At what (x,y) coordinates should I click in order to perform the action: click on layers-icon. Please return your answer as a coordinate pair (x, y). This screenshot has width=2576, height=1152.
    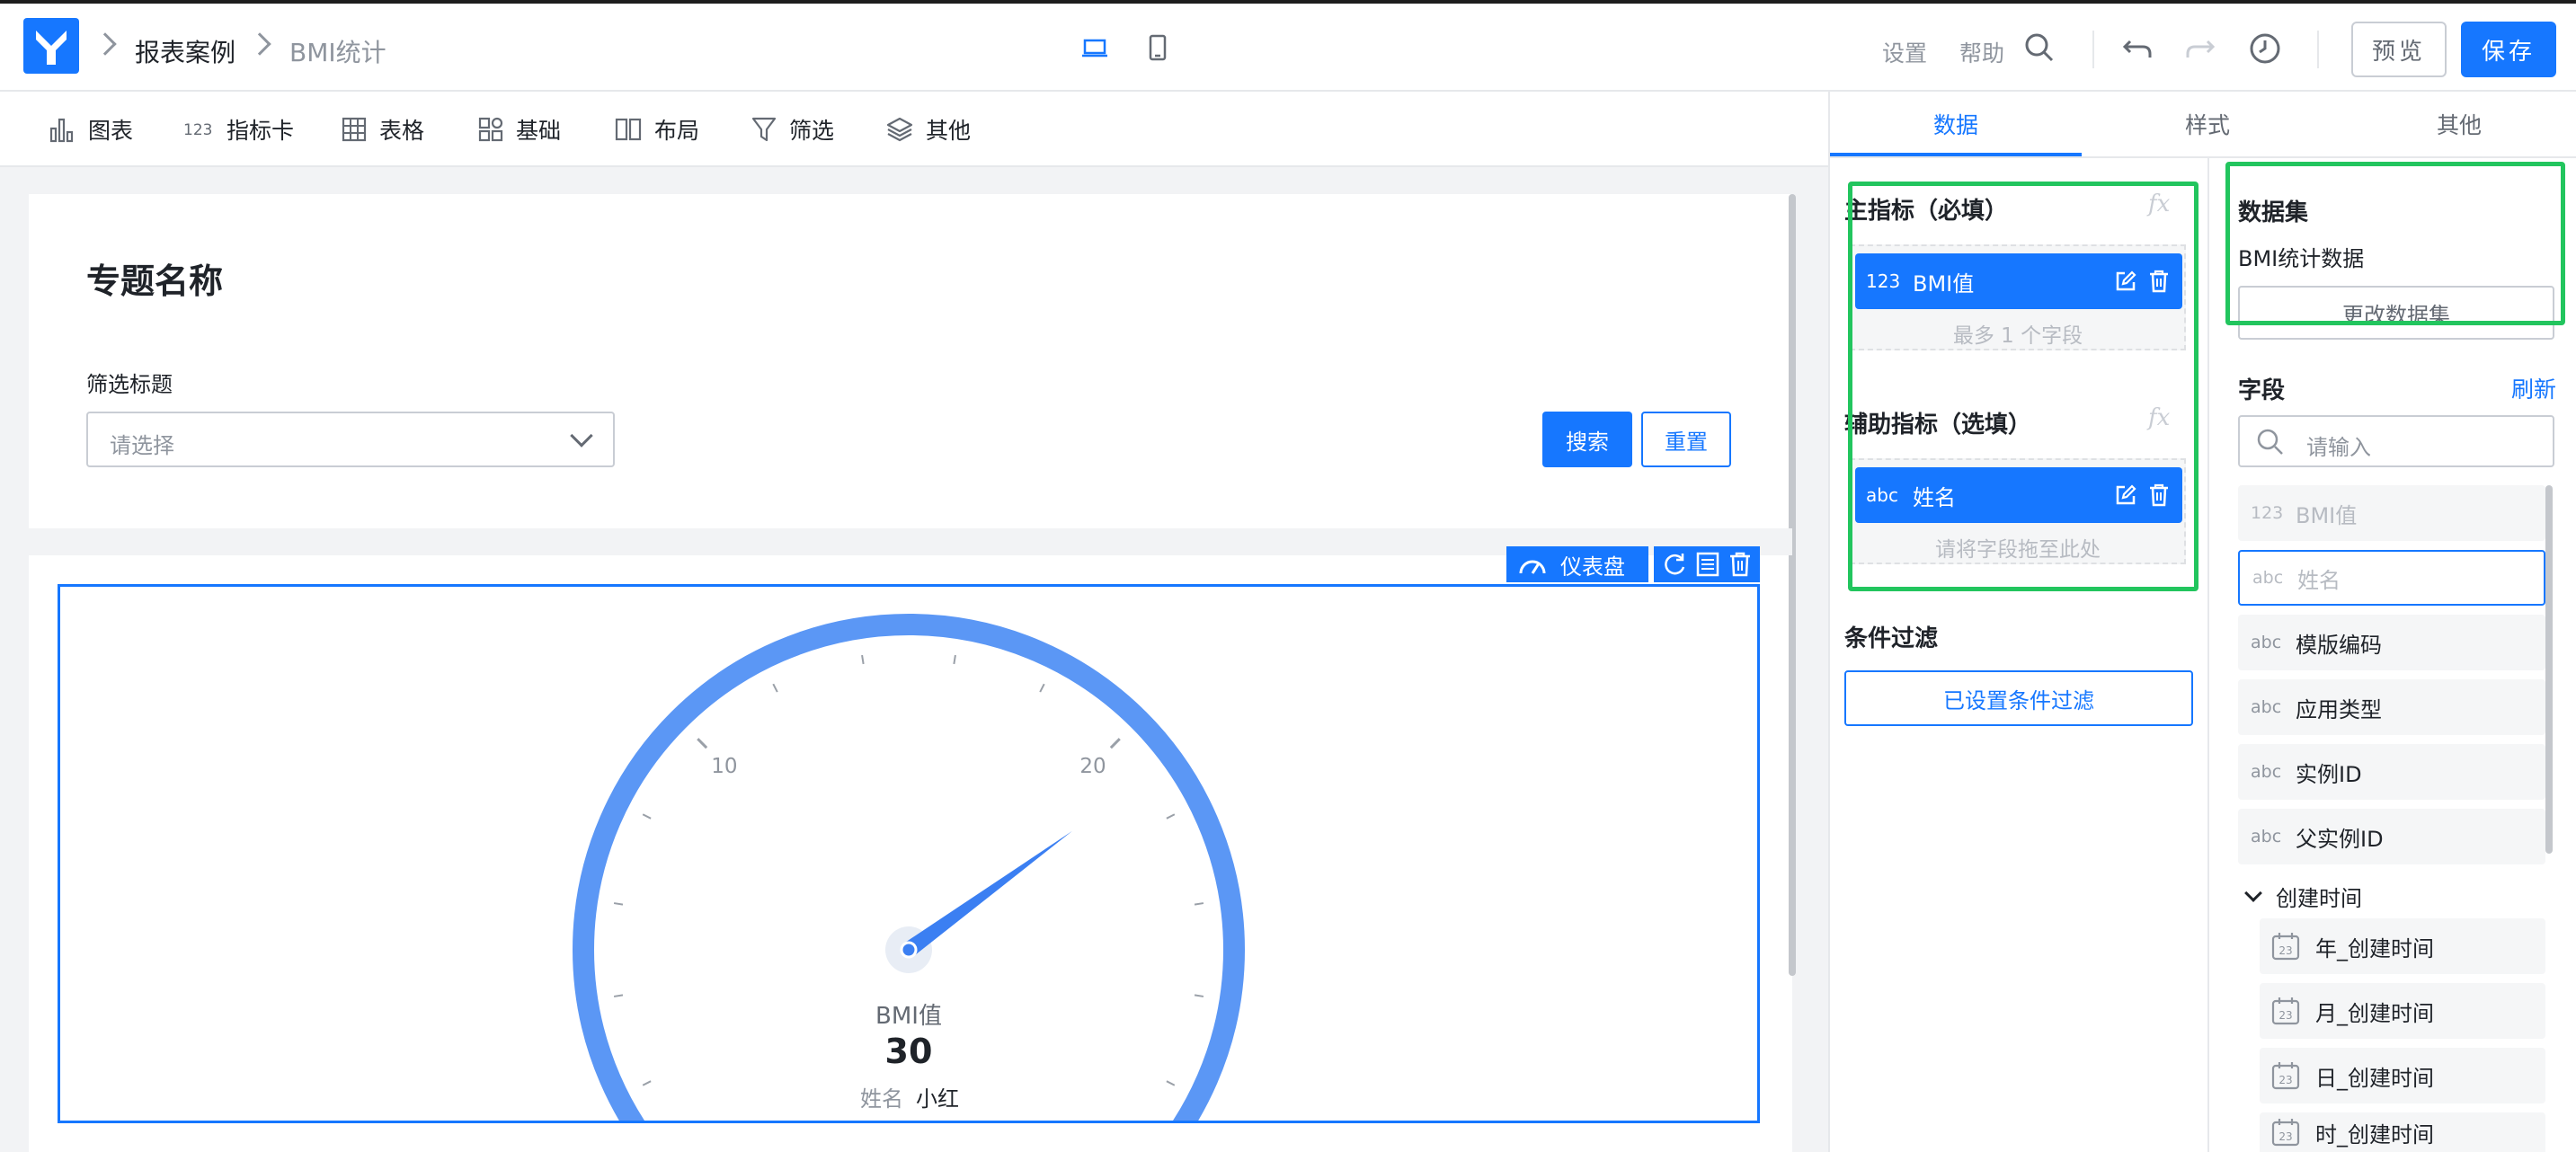
    Looking at the image, I should click on (899, 130).